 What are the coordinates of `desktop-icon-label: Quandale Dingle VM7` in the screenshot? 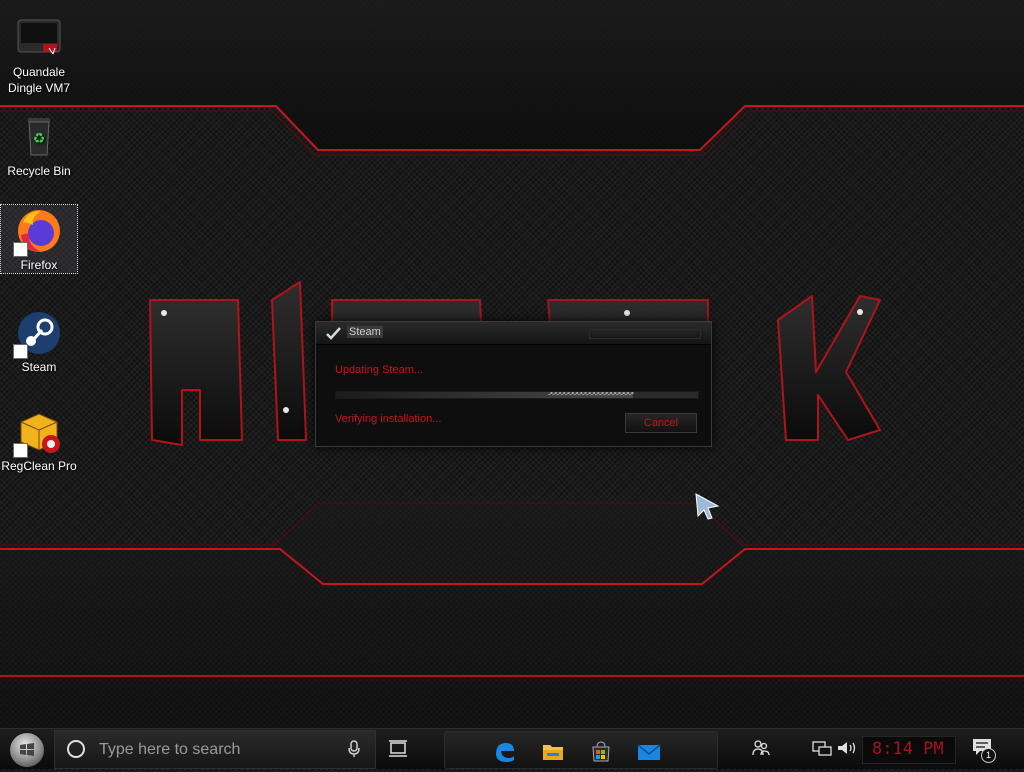 It's located at (39, 80).